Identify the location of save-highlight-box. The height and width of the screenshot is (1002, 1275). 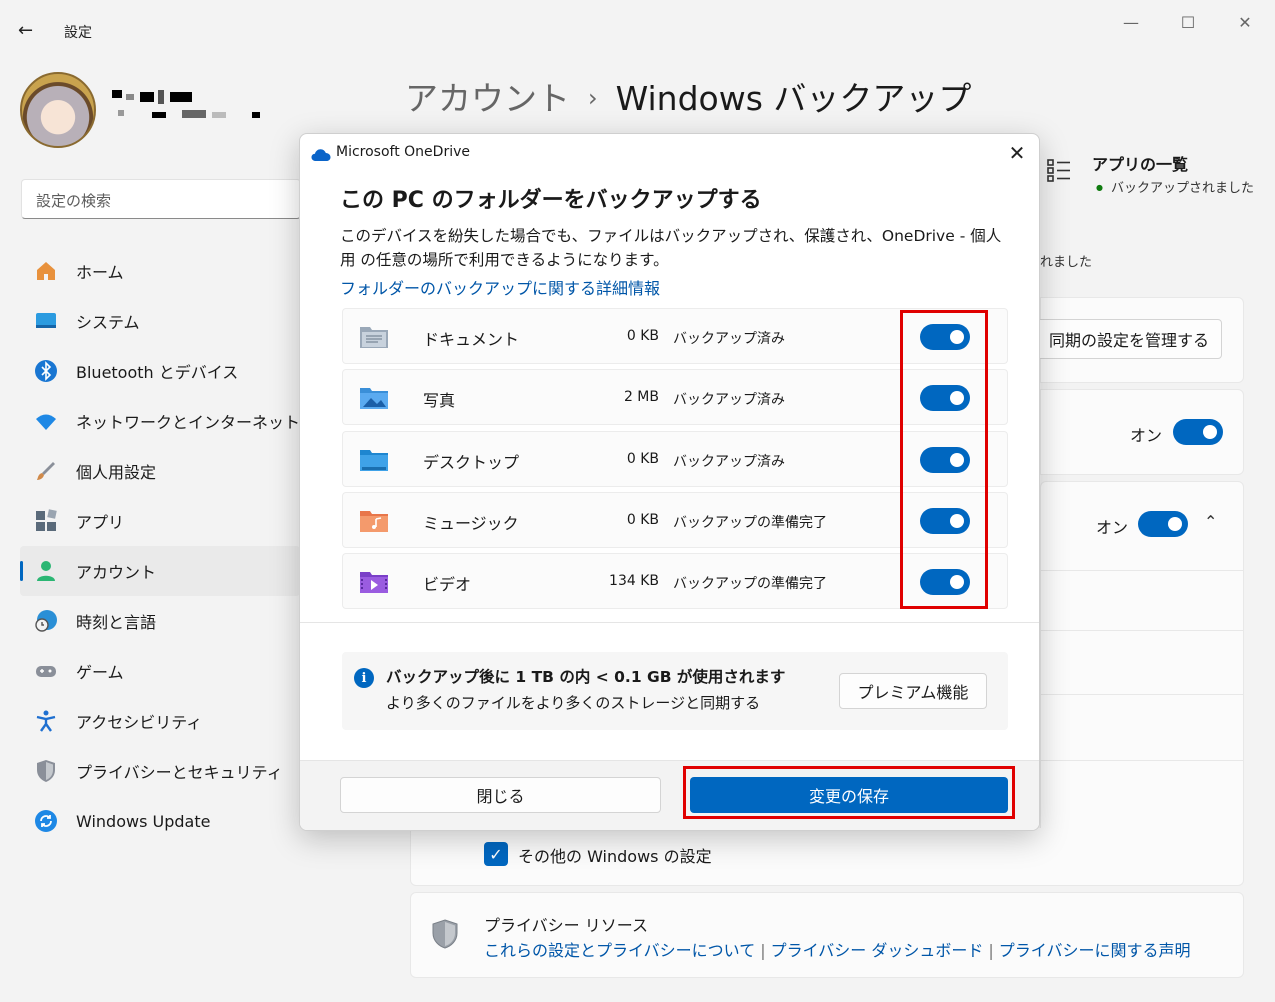
(849, 792).